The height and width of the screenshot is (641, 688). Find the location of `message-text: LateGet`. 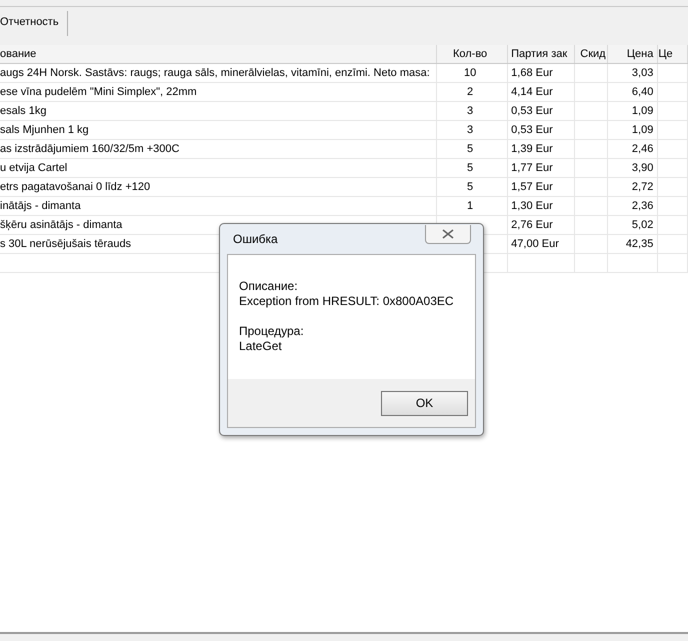

message-text: LateGet is located at coordinates (261, 346).